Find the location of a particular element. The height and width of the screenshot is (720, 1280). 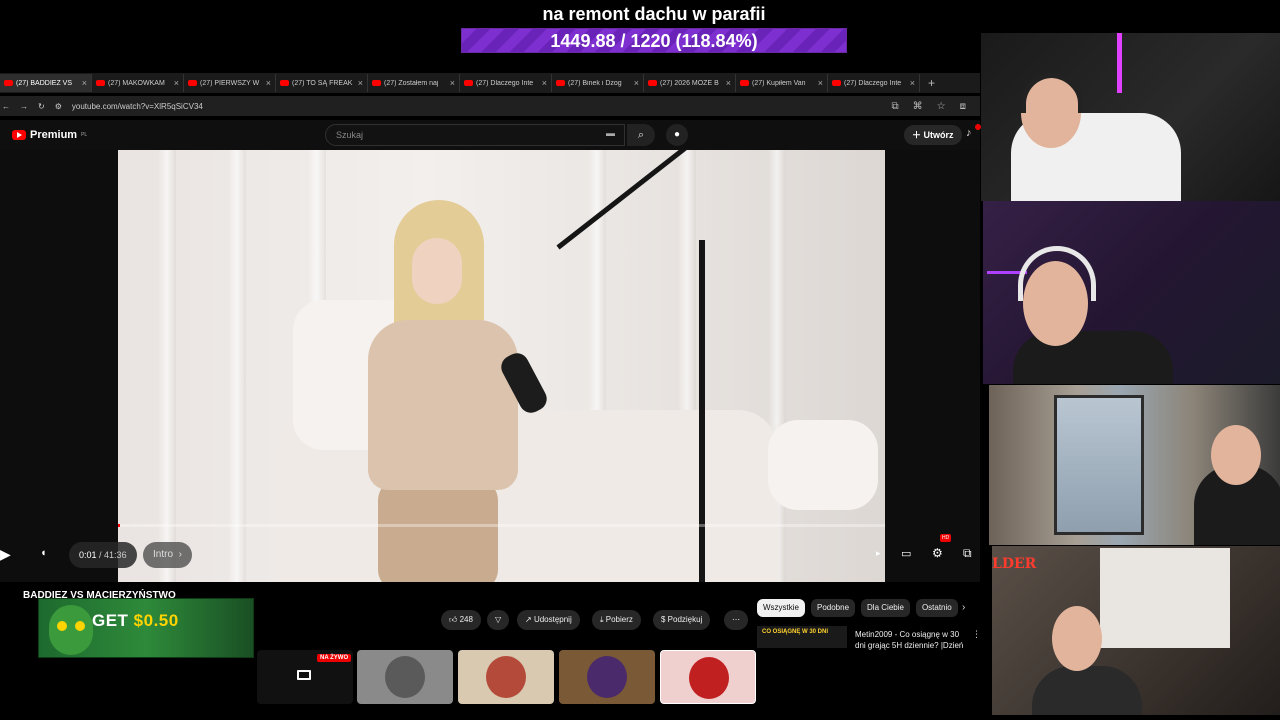

taskbar-item-car is located at coordinates (405, 677).